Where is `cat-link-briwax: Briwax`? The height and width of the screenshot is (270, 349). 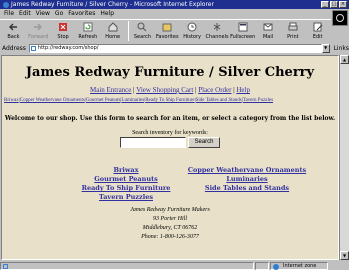 cat-link-briwax: Briwax is located at coordinates (11, 100).